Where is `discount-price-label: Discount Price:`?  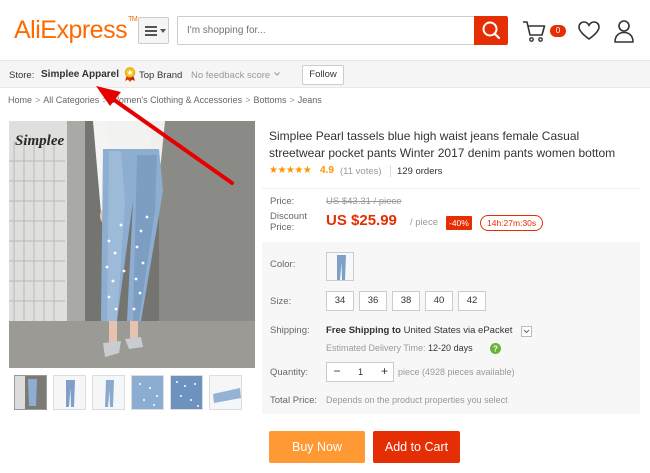
discount-price-label: Discount Price: is located at coordinates (288, 222).